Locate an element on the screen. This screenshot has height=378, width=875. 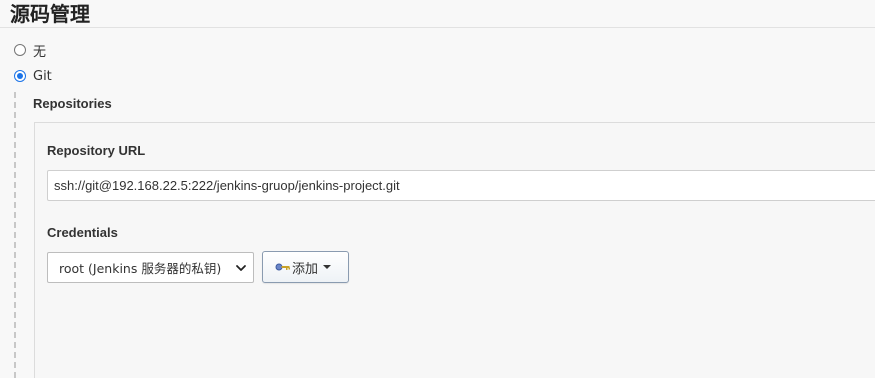
radio-none is located at coordinates (20, 50).